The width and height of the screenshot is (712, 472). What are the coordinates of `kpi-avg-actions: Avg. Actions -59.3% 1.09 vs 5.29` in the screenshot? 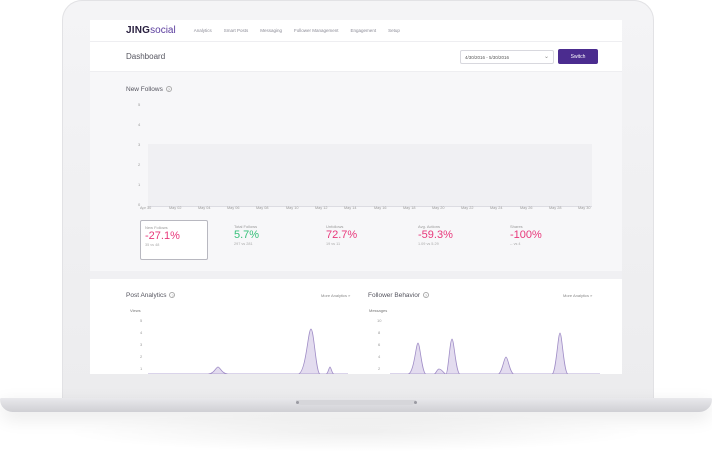 It's located at (448, 240).